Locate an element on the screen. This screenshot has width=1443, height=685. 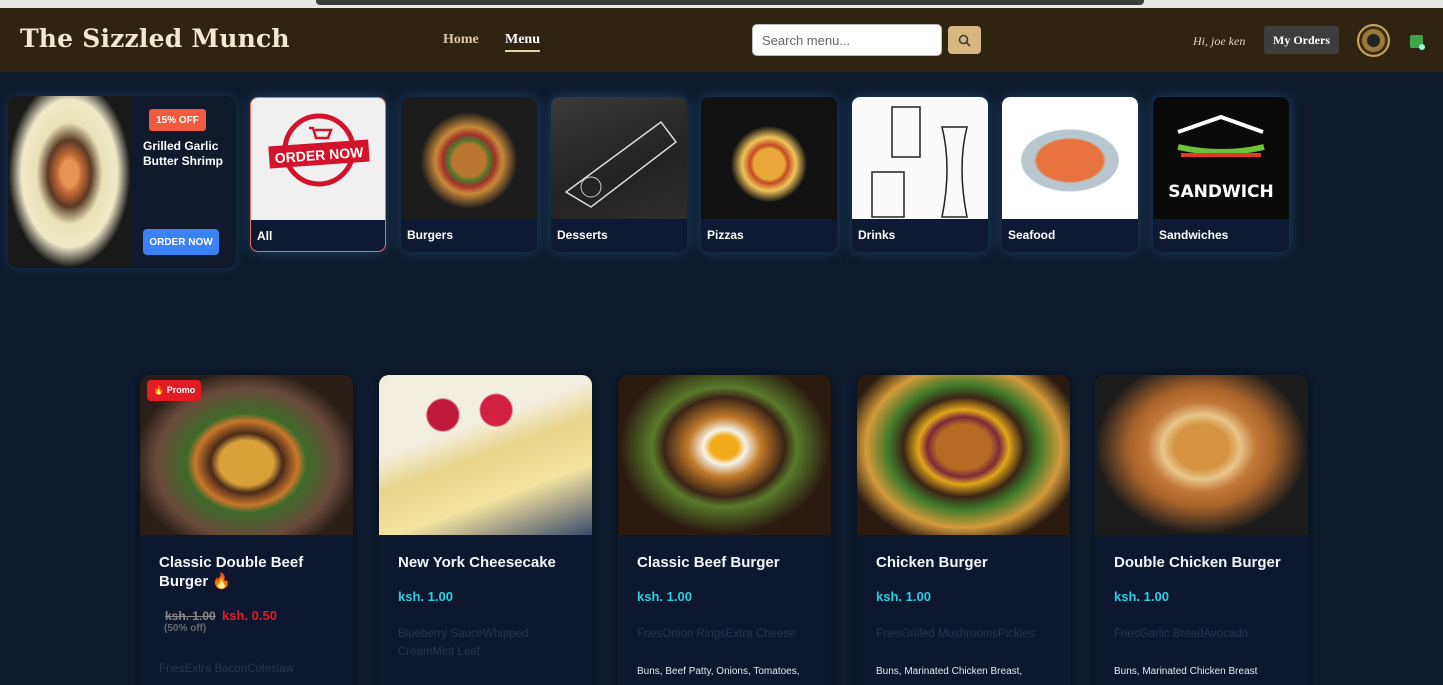
category-label: Seafood is located at coordinates (1032, 235).